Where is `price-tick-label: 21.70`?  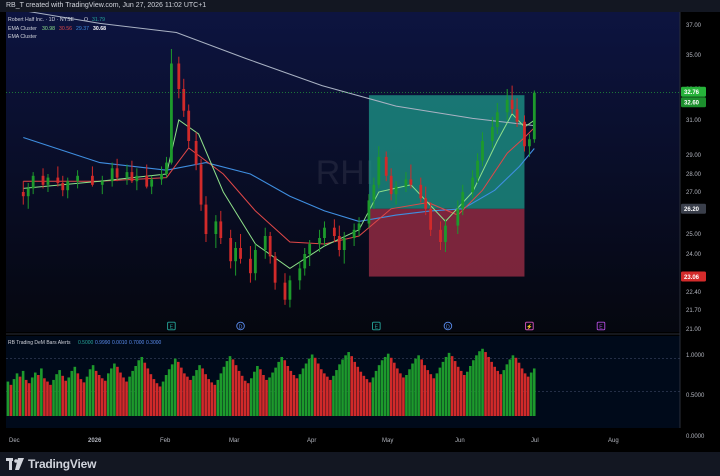
price-tick-label: 21.70 is located at coordinates (694, 311).